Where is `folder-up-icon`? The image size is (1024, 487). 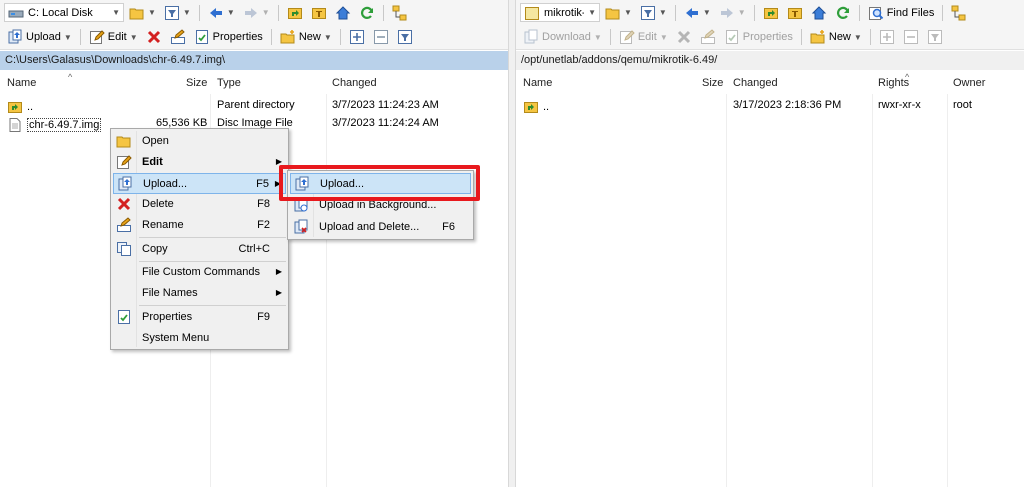 folder-up-icon is located at coordinates (771, 13).